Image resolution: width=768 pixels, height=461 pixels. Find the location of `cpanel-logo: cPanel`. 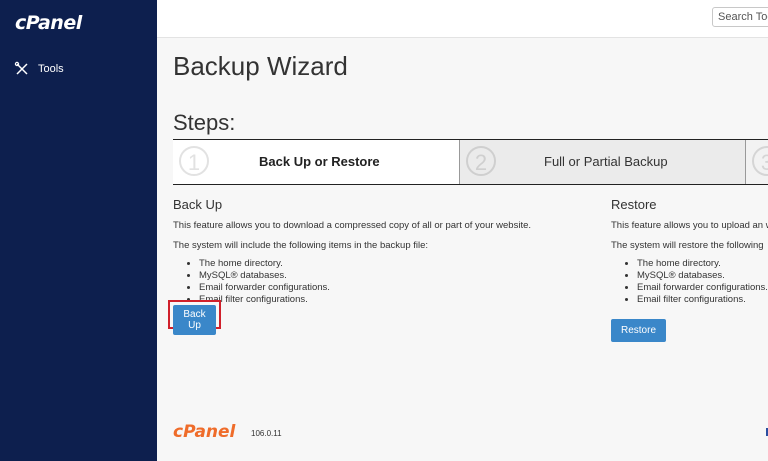

cpanel-logo: cPanel is located at coordinates (48, 23).